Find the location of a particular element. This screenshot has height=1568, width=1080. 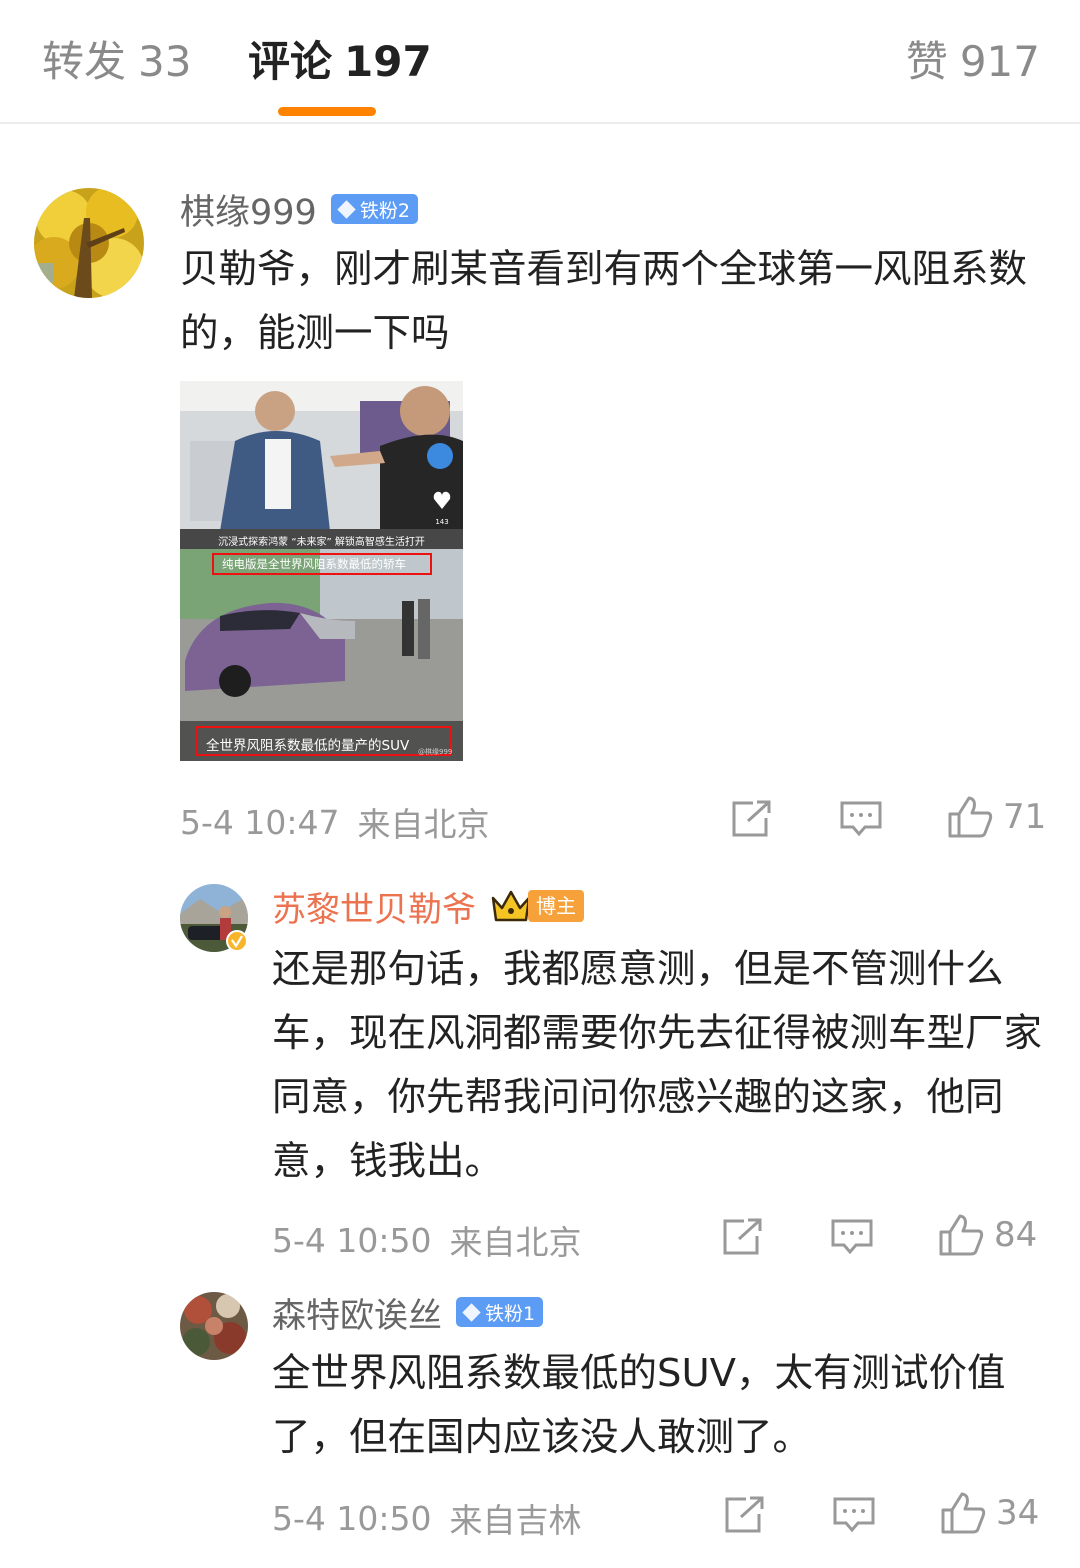

username: 棋缘999 is located at coordinates (248, 209).